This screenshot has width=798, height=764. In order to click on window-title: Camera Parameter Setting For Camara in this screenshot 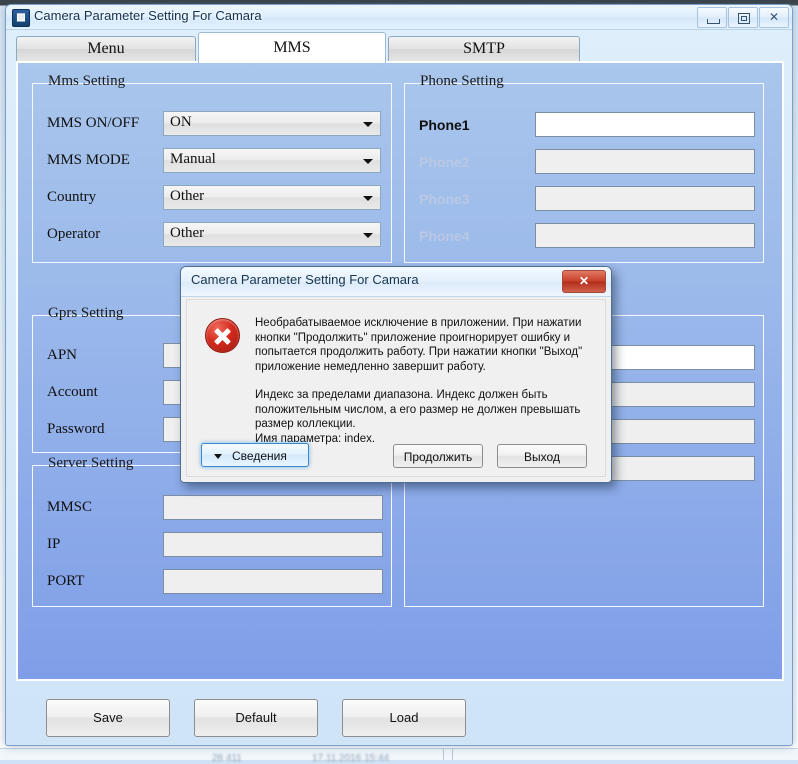, I will do `click(148, 15)`.